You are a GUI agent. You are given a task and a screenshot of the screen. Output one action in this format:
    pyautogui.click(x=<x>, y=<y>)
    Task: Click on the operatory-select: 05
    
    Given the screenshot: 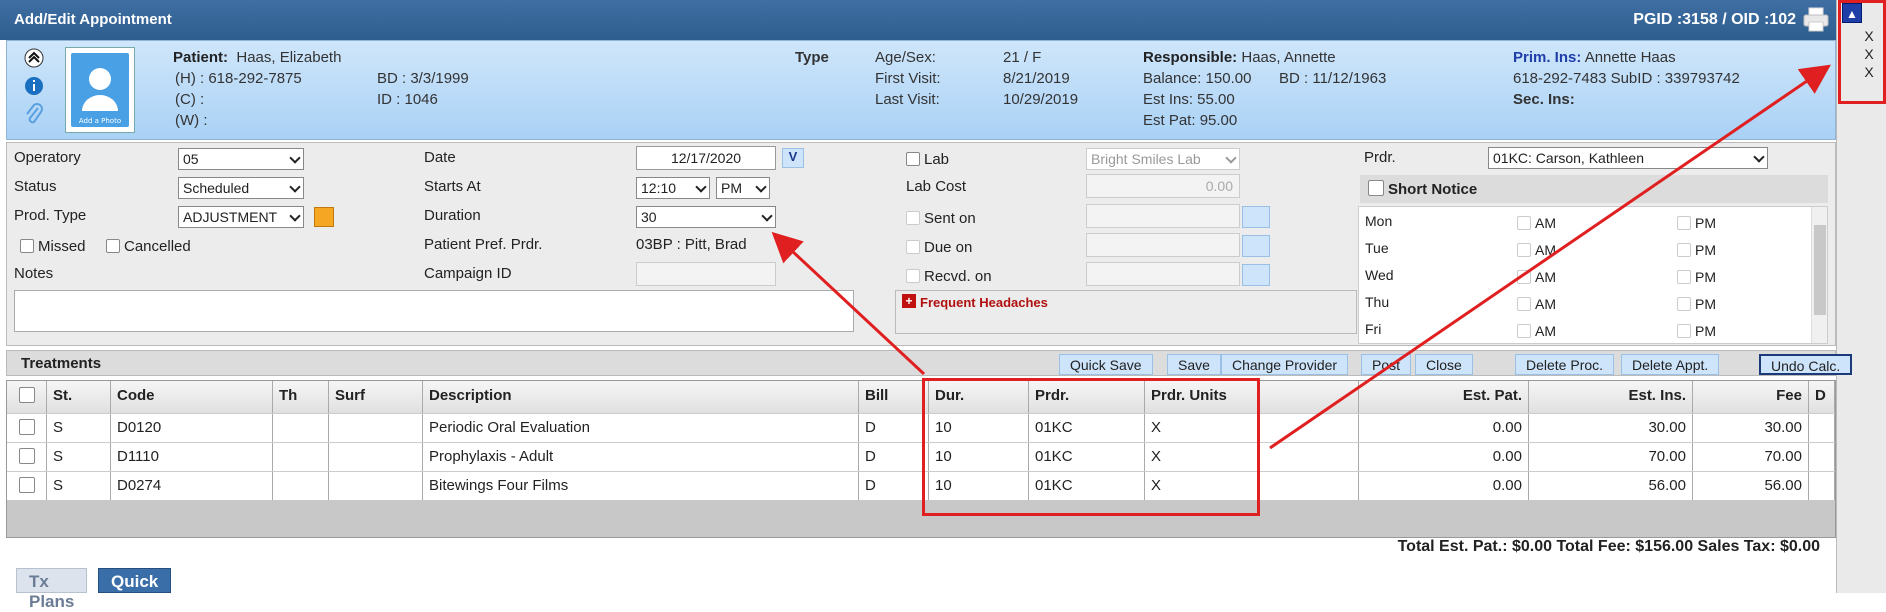 What is the action you would take?
    pyautogui.click(x=241, y=159)
    